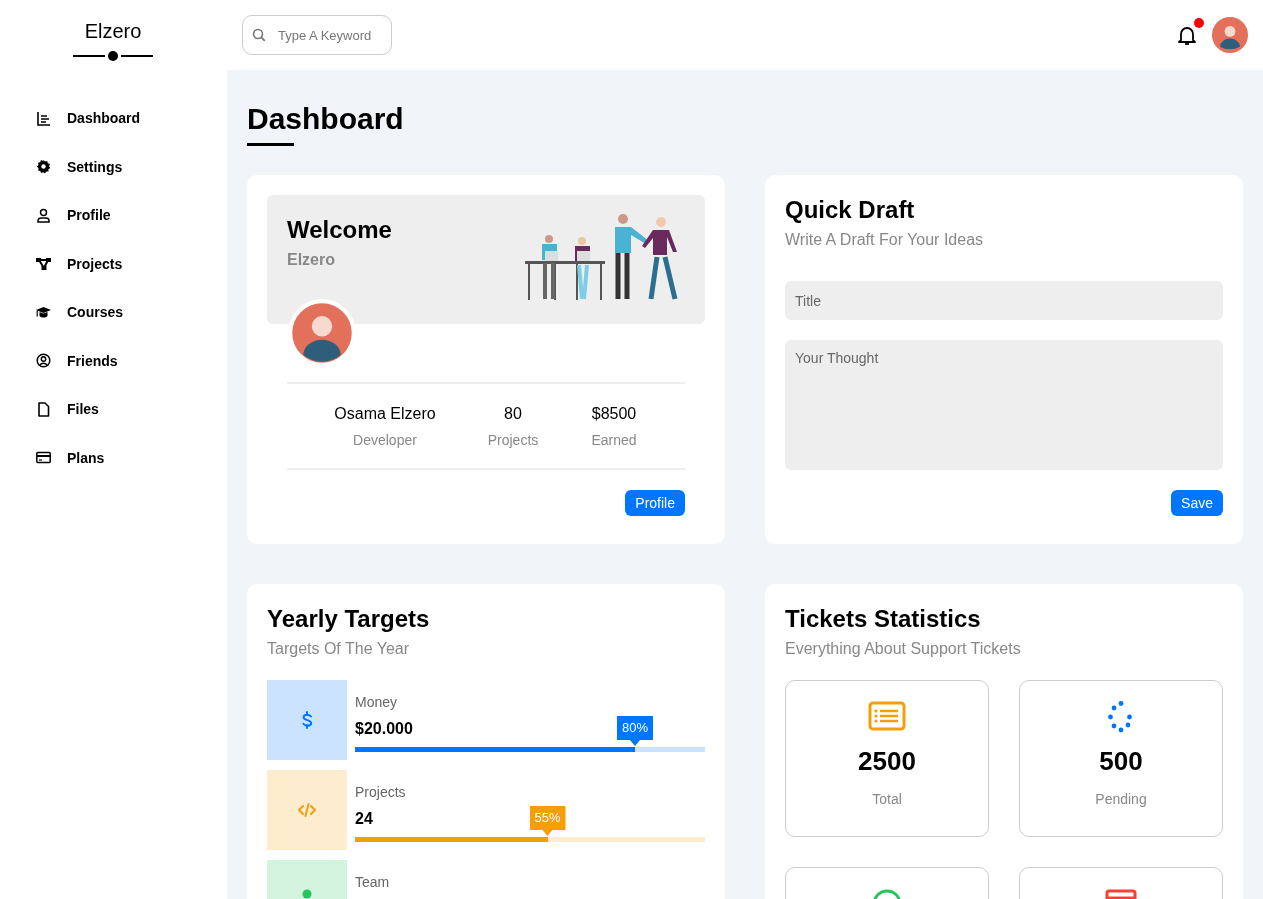  What do you see at coordinates (1004, 300) in the screenshot?
I see `title-field: Title` at bounding box center [1004, 300].